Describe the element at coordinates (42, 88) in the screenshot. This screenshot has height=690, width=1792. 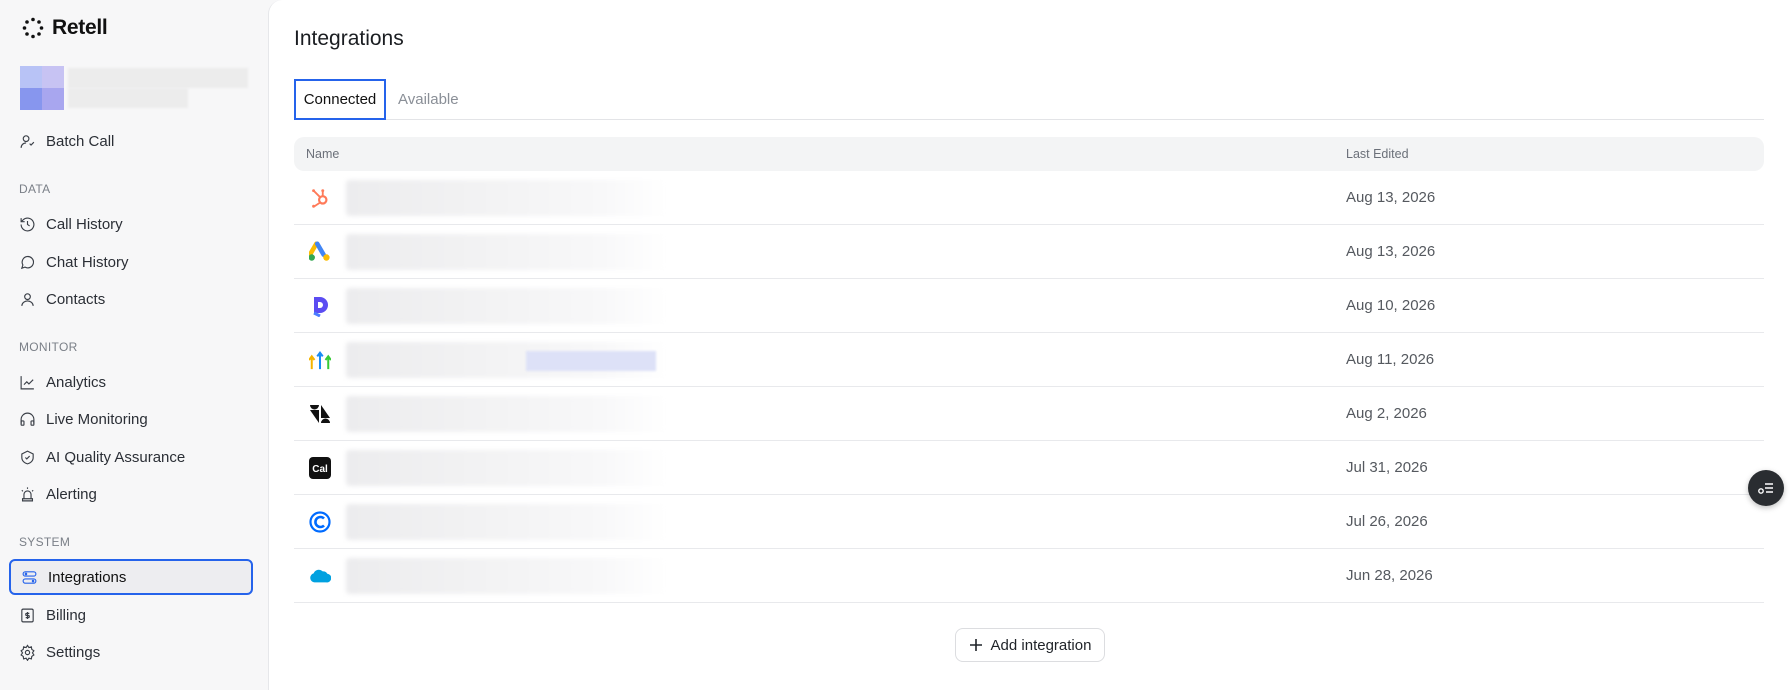
I see `workspace-avatar` at that location.